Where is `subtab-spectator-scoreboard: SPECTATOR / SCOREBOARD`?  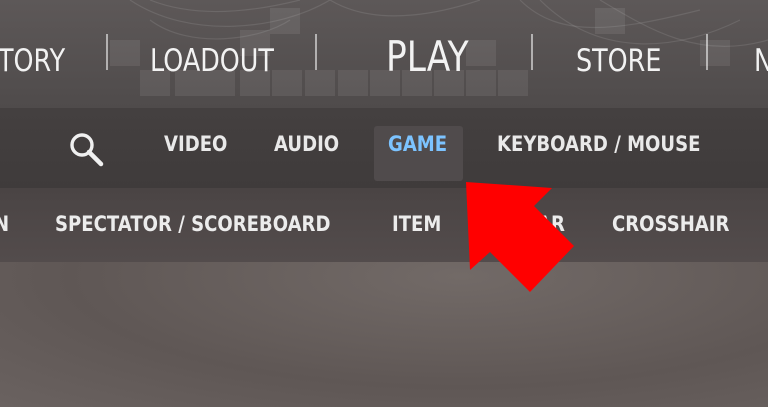 subtab-spectator-scoreboard: SPECTATOR / SCOREBOARD is located at coordinates (192, 224).